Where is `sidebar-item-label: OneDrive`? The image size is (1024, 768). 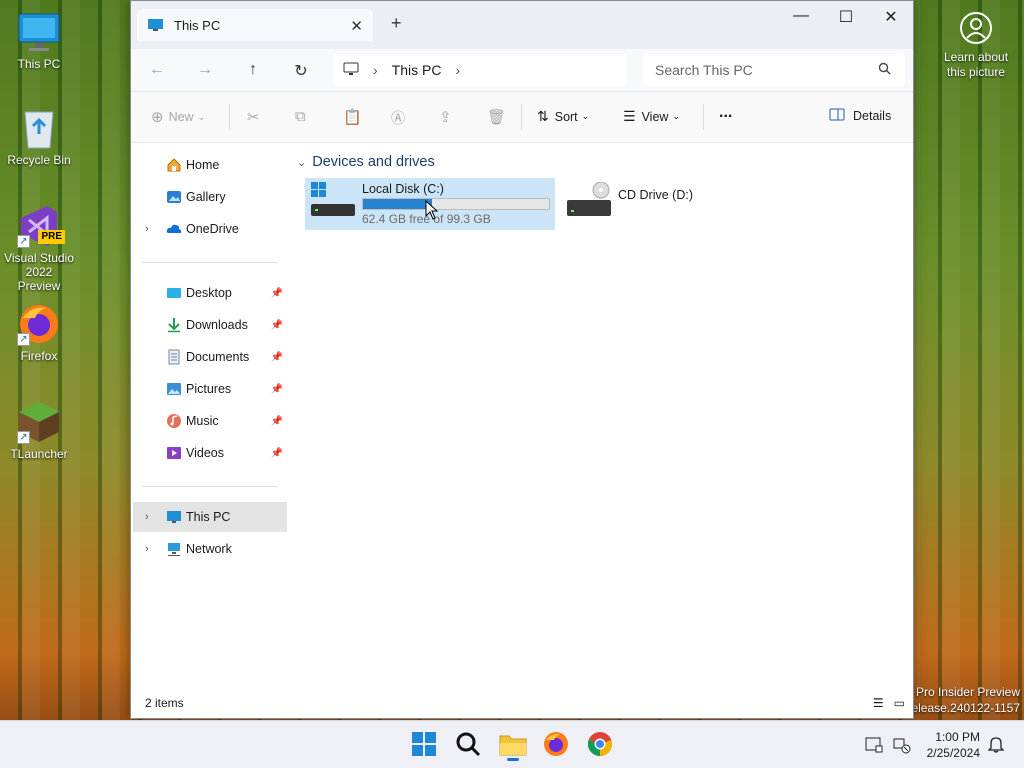
sidebar-item-label: OneDrive is located at coordinates (212, 229).